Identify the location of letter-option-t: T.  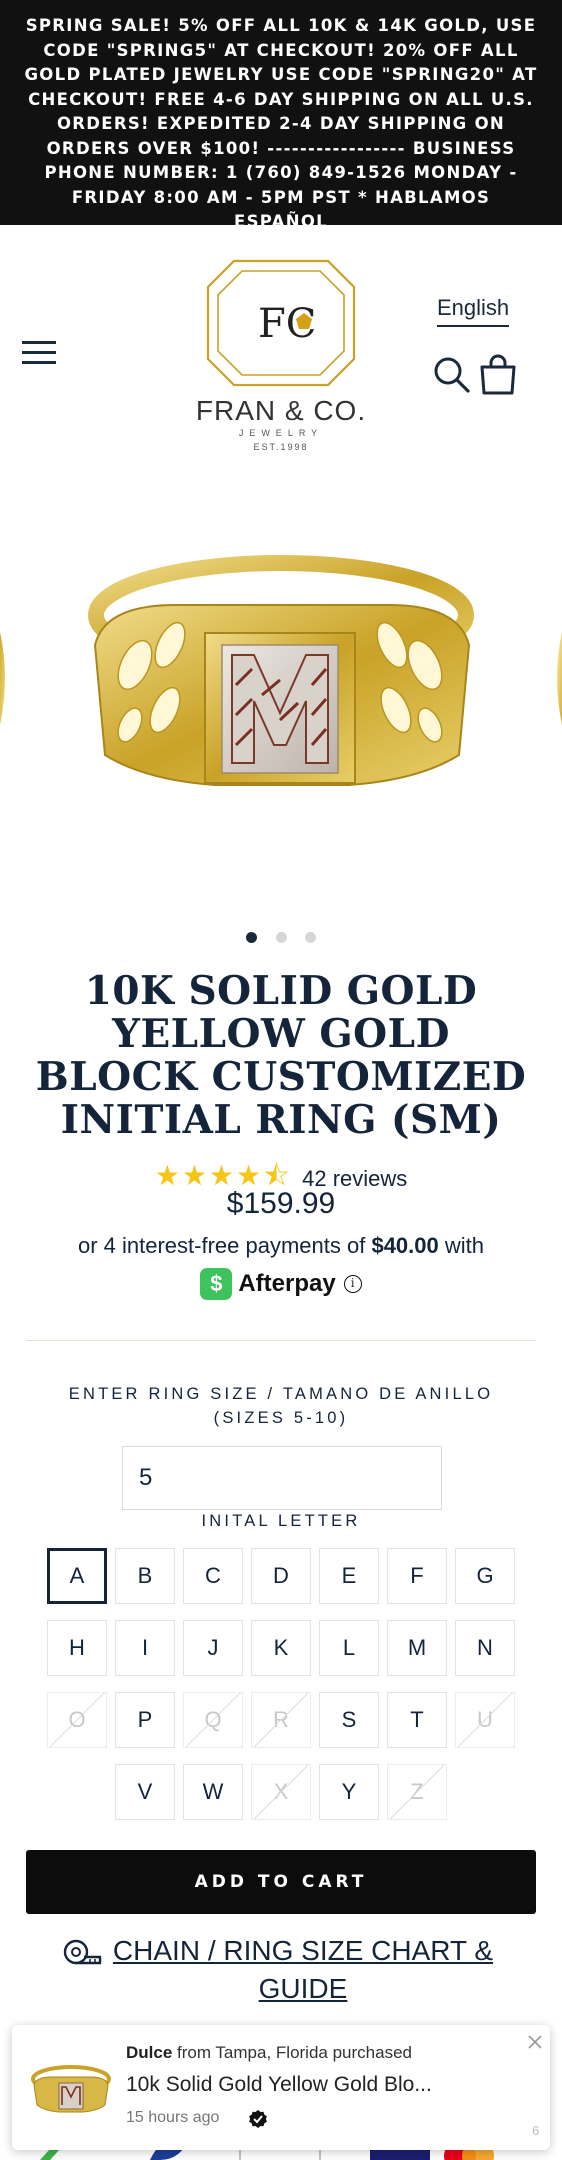
(417, 1720).